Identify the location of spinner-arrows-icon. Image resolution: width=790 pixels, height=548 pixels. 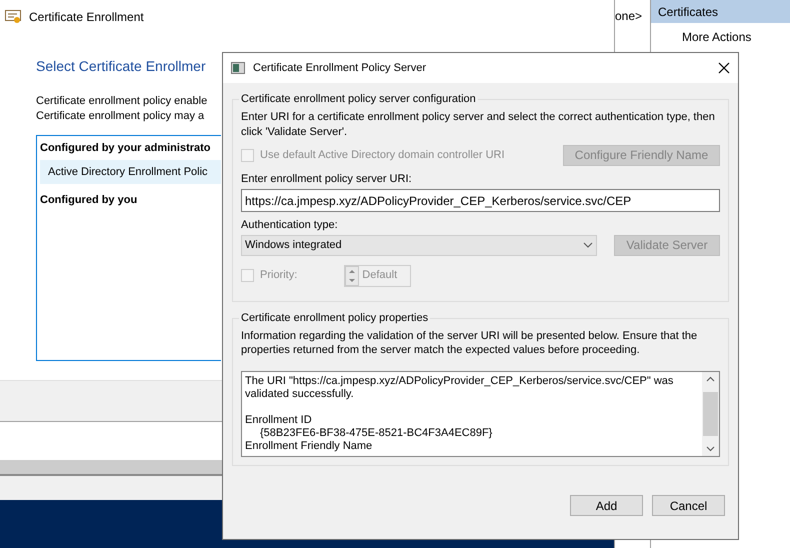
(352, 276).